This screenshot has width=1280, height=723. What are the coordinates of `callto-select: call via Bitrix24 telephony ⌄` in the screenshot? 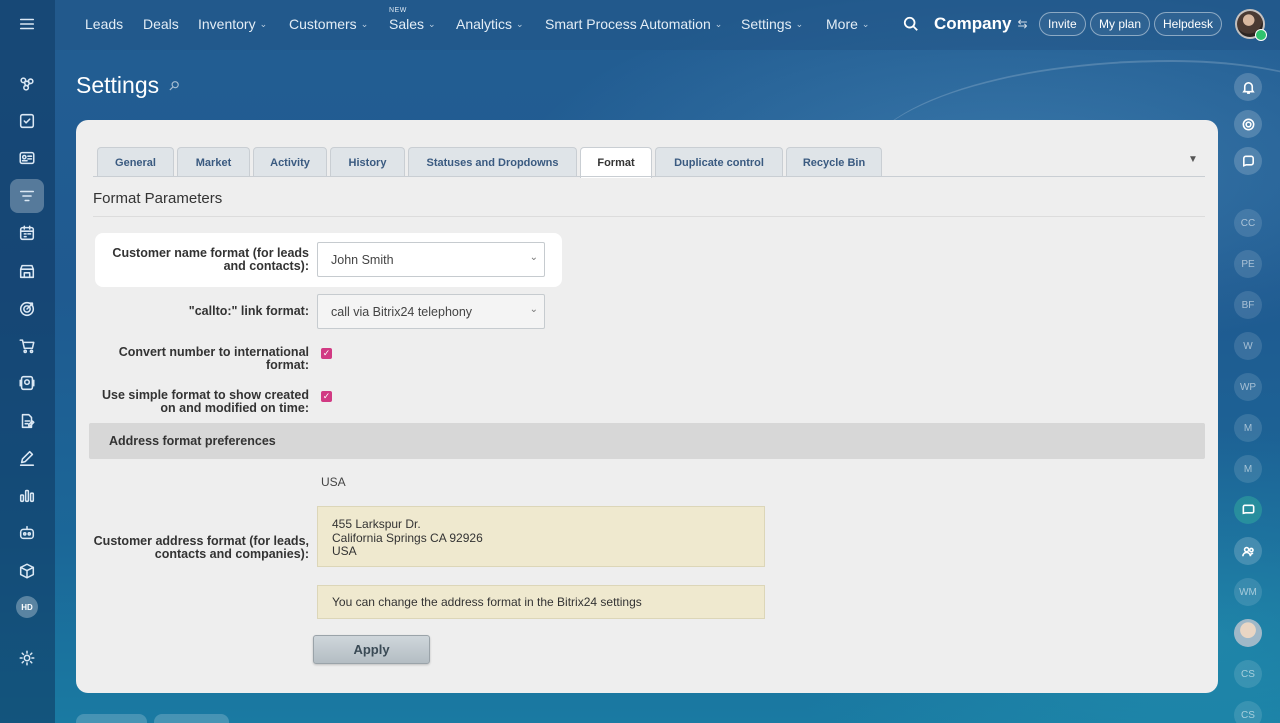 It's located at (431, 311).